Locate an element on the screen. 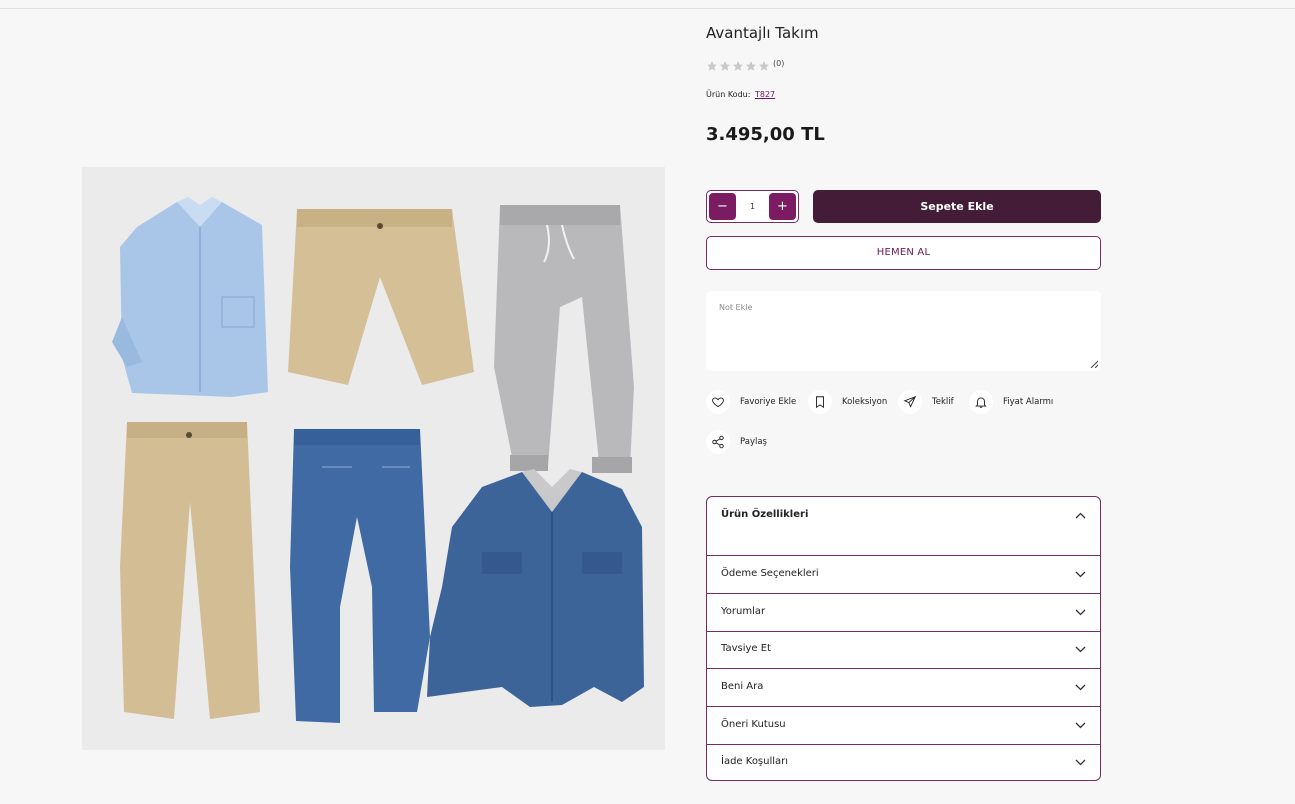 The width and height of the screenshot is (1295, 804). bookmark-icon is located at coordinates (820, 402).